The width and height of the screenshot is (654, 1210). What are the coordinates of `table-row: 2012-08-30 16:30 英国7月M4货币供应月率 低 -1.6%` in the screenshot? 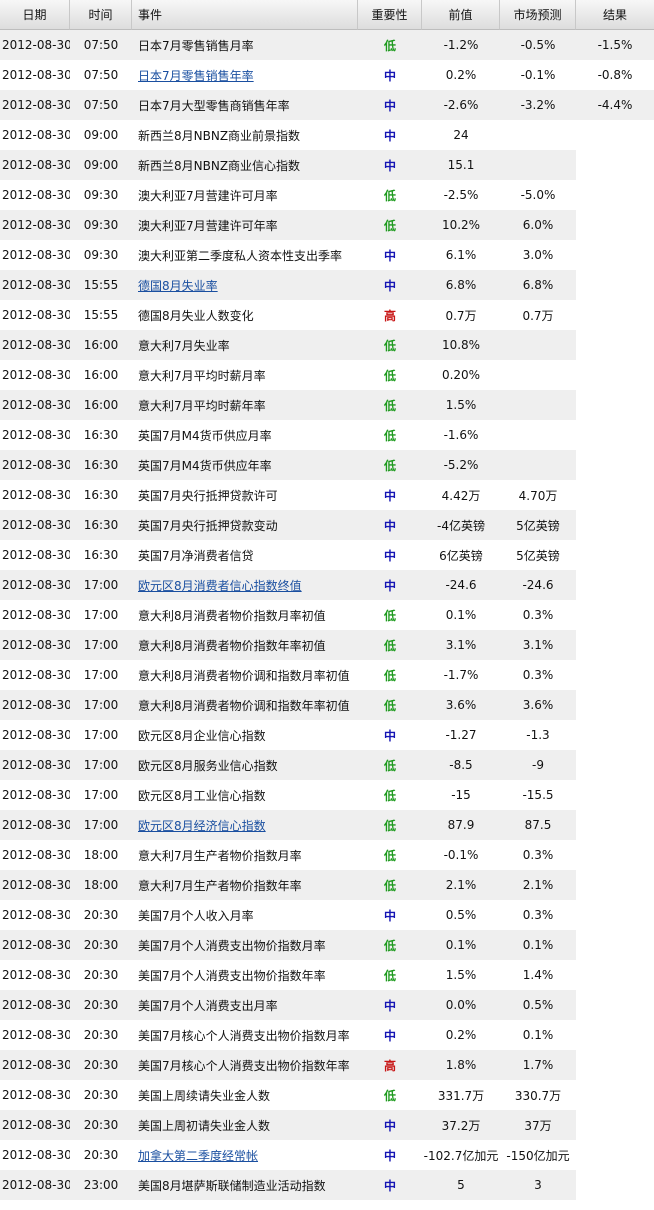 It's located at (327, 435).